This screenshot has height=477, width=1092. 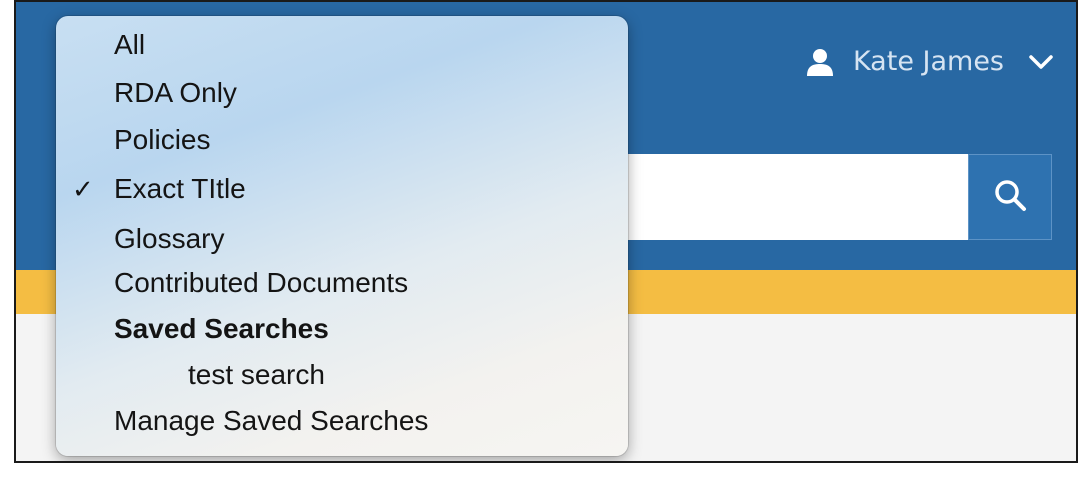 I want to click on chevron-down-icon, so click(x=1041, y=62).